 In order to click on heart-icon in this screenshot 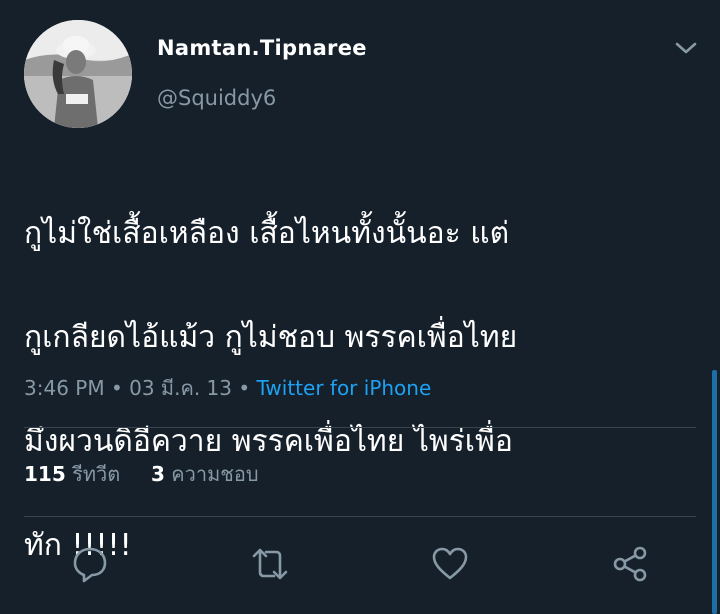, I will do `click(450, 564)`.